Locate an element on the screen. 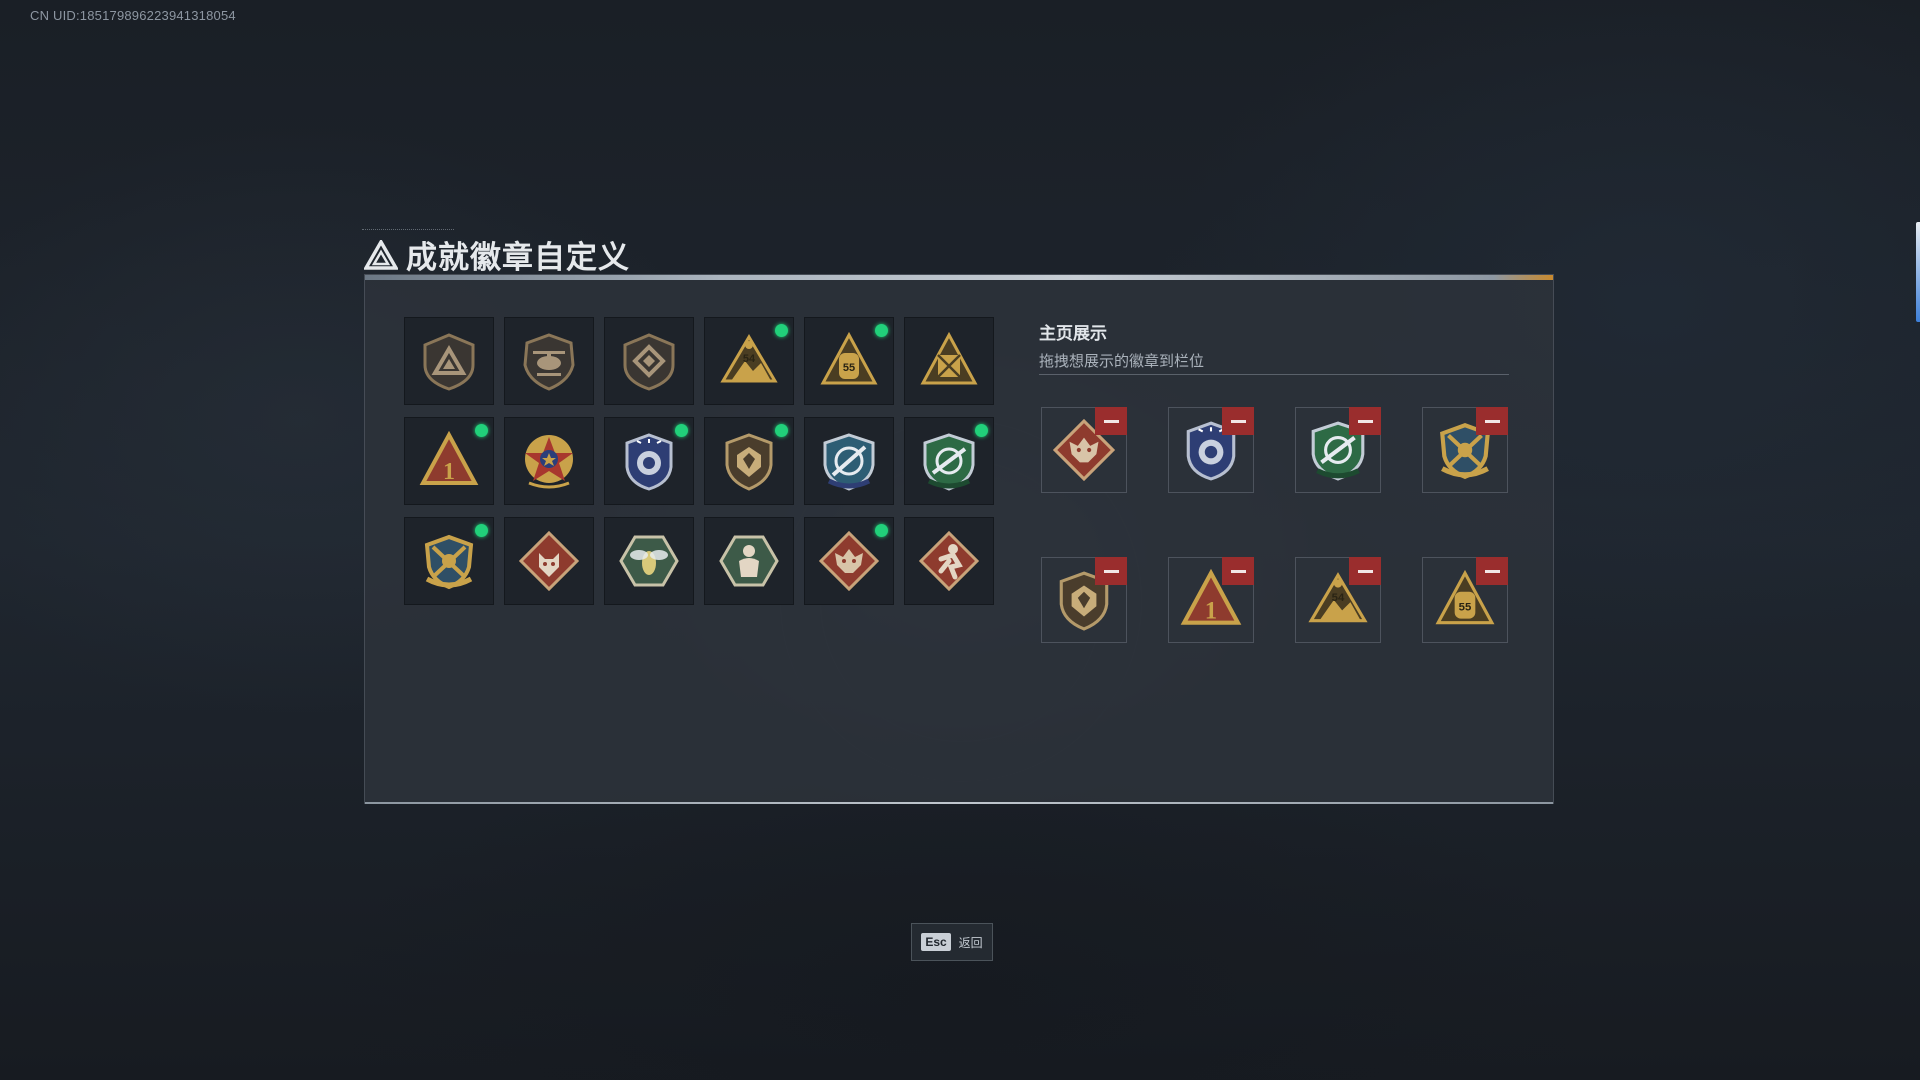  diamond-shield-badge-icon is located at coordinates (649, 362).